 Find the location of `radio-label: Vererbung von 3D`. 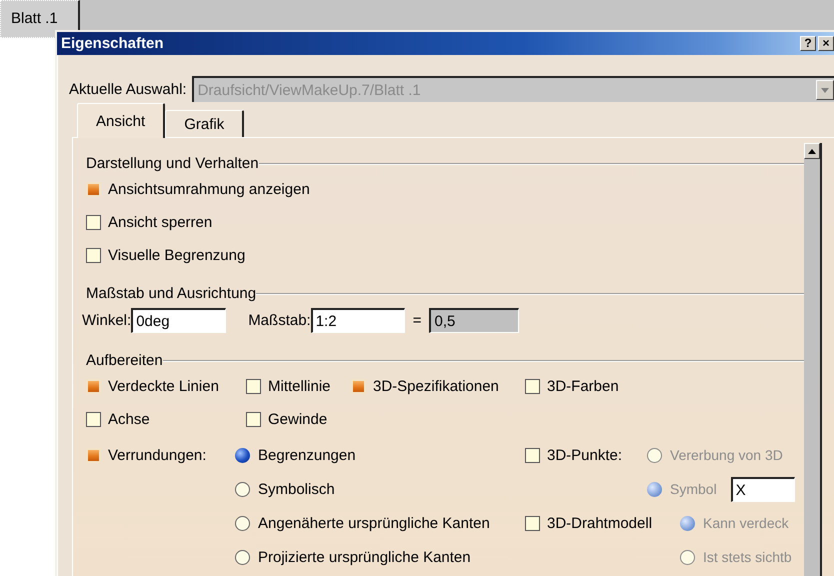

radio-label: Vererbung von 3D is located at coordinates (726, 455).